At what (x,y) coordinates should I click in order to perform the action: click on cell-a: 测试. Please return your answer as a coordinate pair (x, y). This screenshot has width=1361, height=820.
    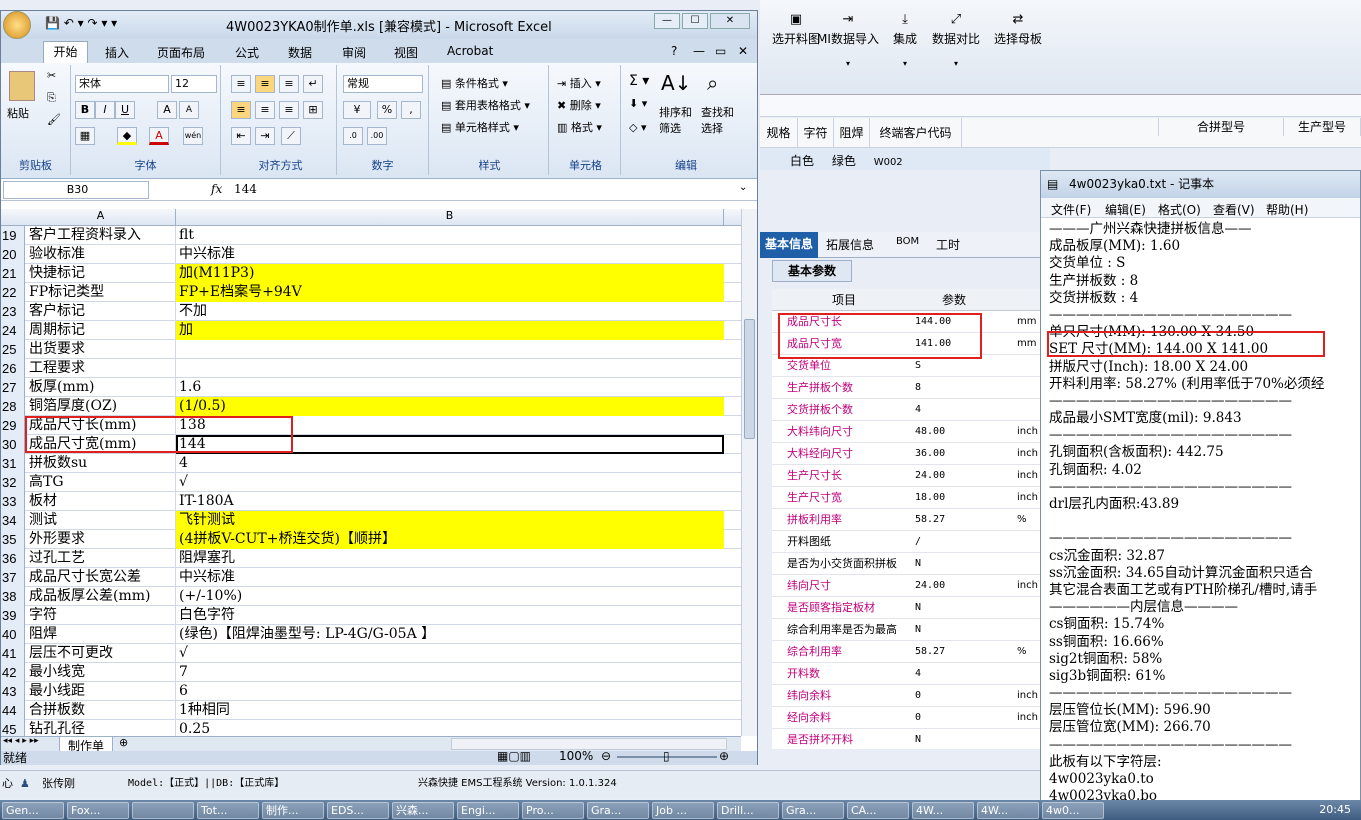
    Looking at the image, I should click on (101, 520).